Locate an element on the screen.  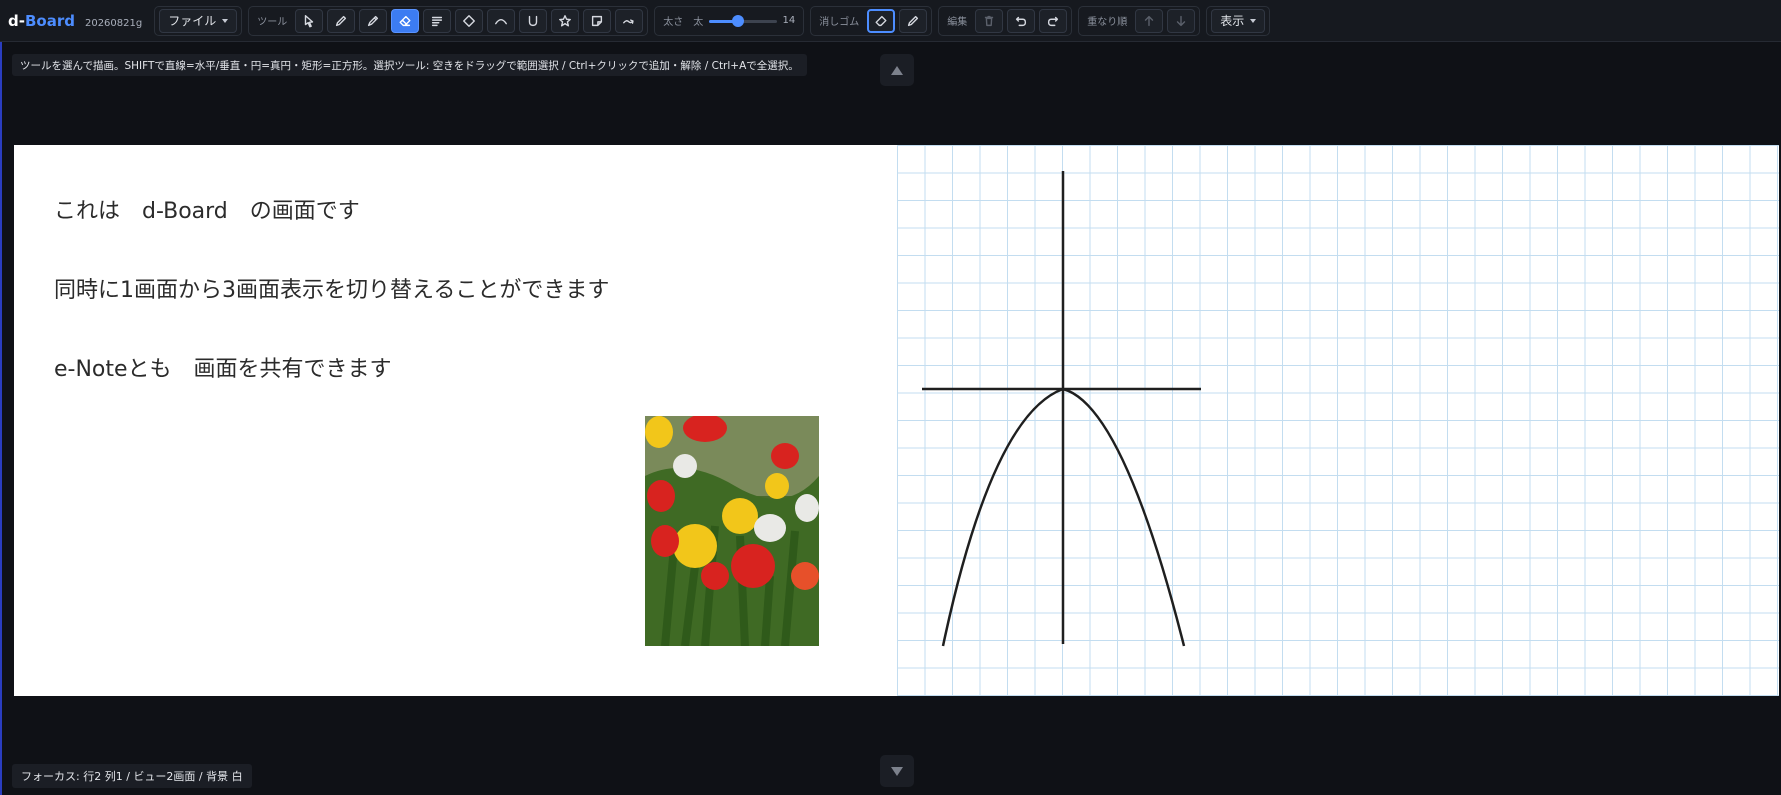
cursor-icon is located at coordinates (309, 20).